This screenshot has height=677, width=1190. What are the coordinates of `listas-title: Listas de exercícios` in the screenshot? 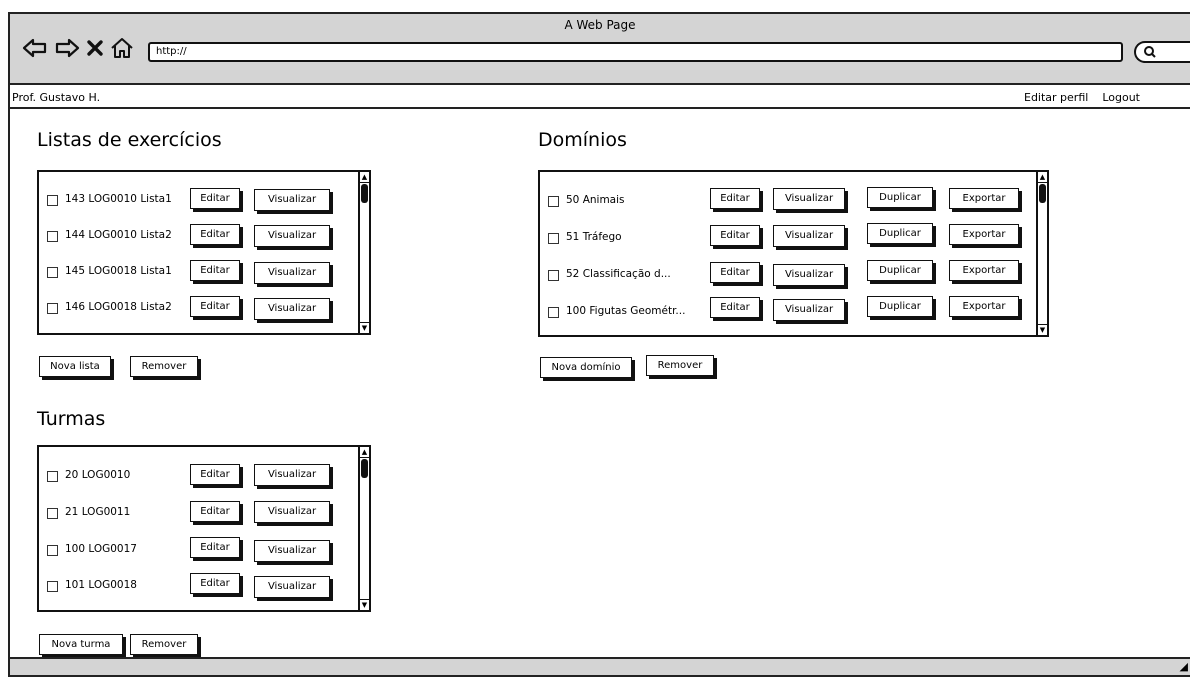 It's located at (129, 140).